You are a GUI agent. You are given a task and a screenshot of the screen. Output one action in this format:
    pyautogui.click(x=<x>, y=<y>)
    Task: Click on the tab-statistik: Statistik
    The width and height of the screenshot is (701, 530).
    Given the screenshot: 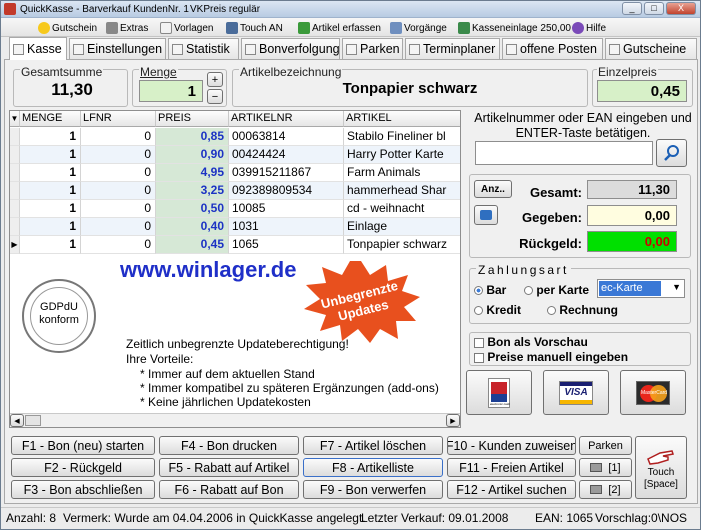 What is the action you would take?
    pyautogui.click(x=203, y=48)
    